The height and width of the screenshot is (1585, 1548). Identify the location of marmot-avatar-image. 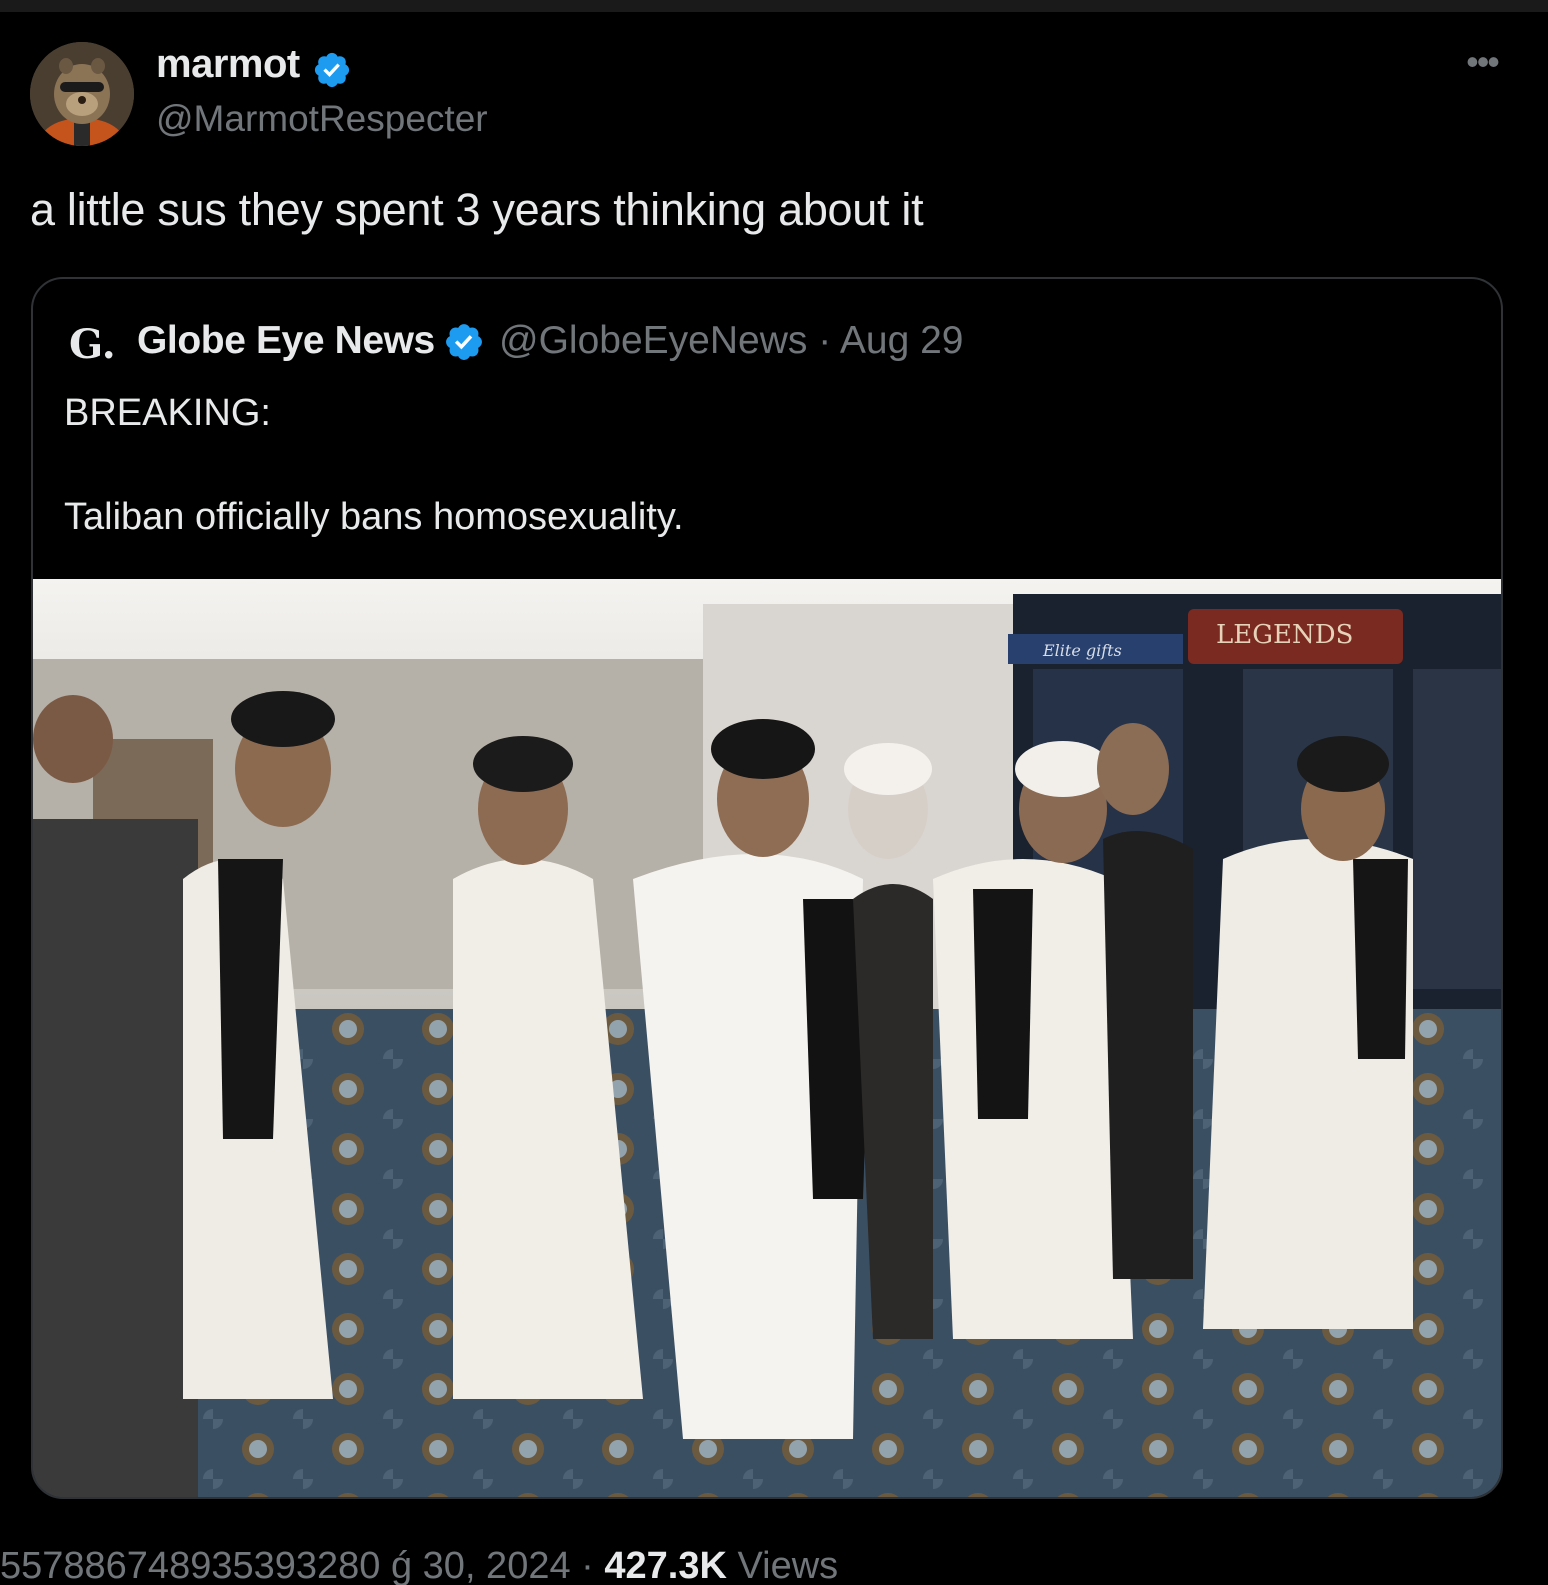
(82, 94).